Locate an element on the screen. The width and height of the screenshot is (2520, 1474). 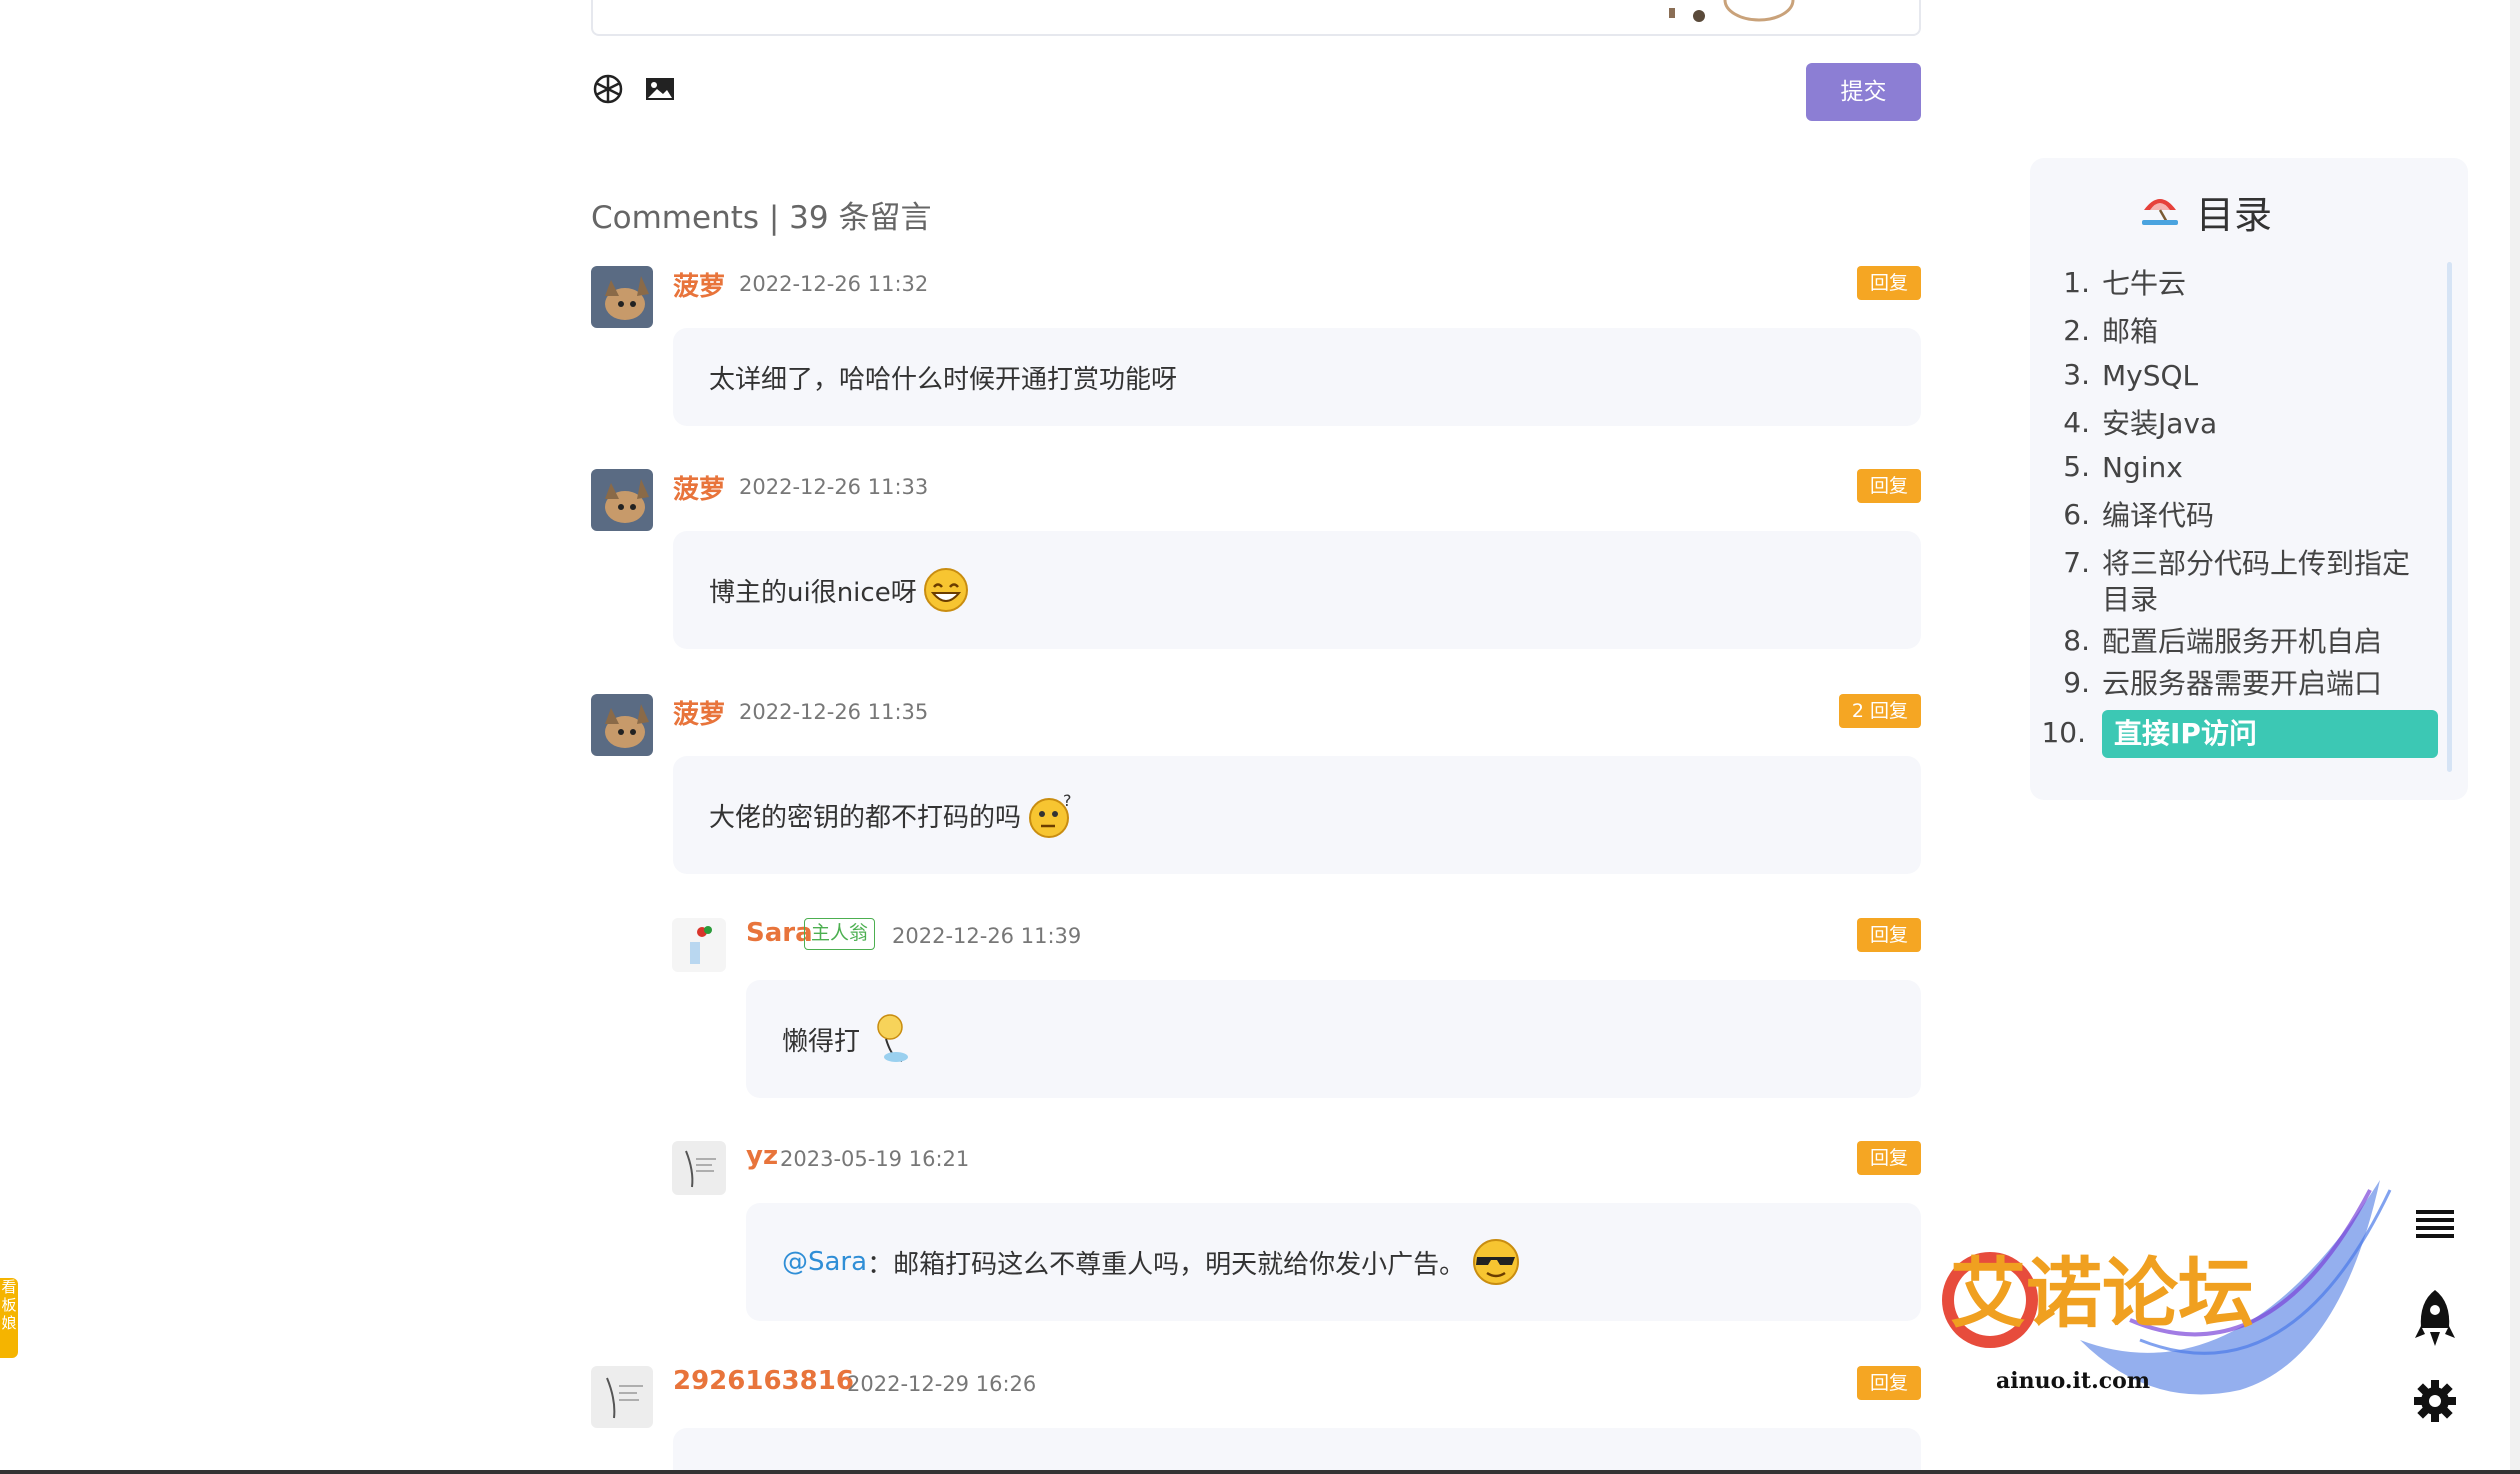
comment-text: 博主的ui很nice呀 is located at coordinates (813, 592).